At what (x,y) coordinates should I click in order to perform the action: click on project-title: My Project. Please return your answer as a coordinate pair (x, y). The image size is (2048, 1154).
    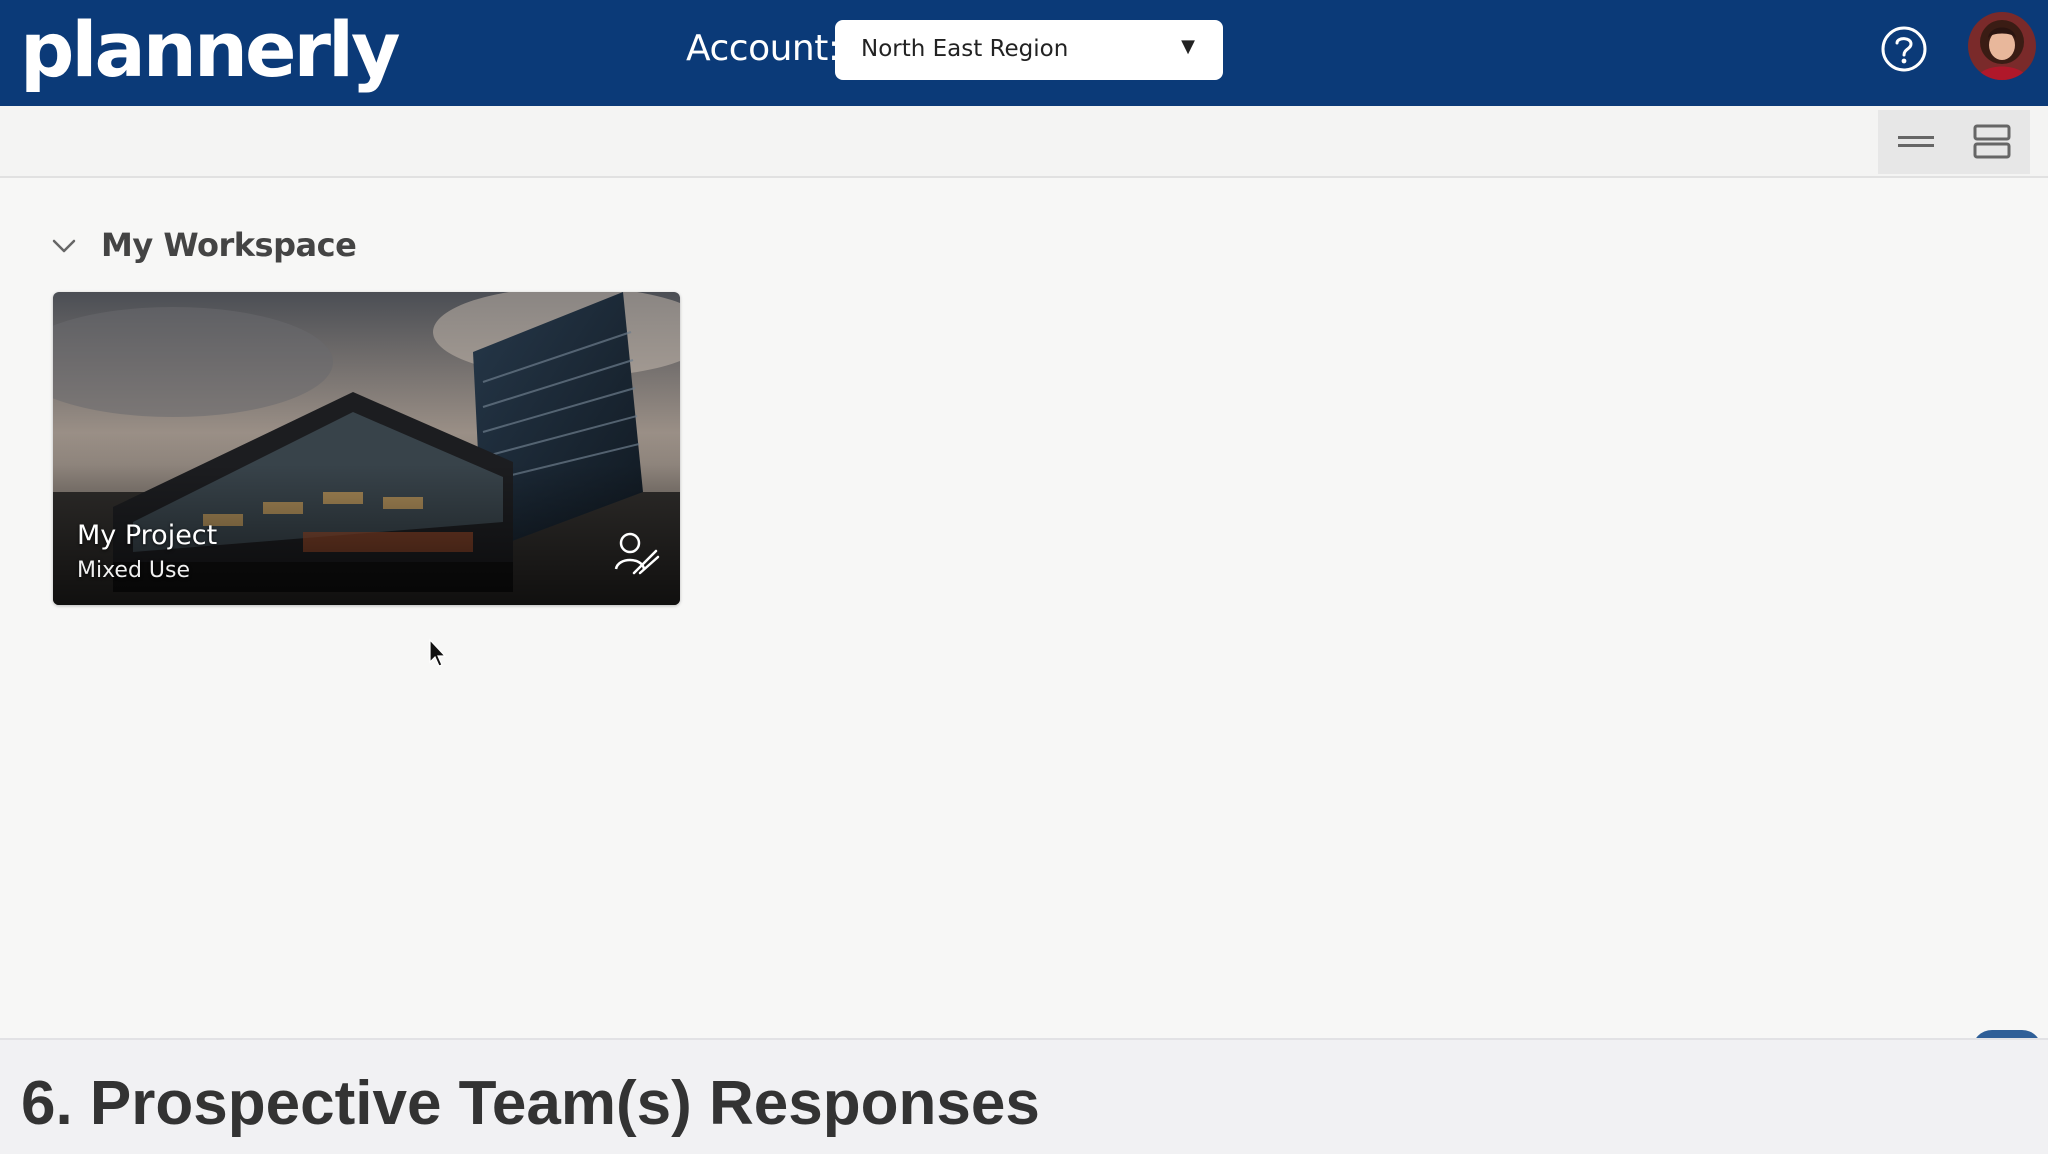
    Looking at the image, I should click on (147, 535).